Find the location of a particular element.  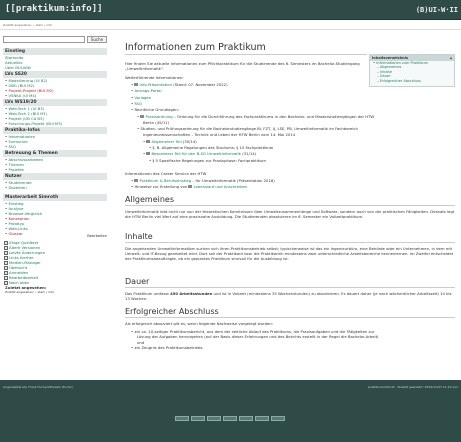

info-item-suffix: (31/14) is located at coordinates (249, 154).